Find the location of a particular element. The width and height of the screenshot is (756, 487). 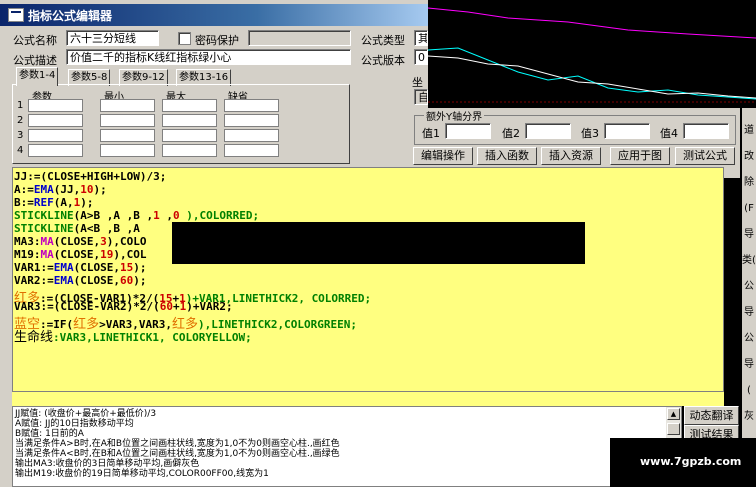

formula-name-input: 六十三分短线 is located at coordinates (112, 38).